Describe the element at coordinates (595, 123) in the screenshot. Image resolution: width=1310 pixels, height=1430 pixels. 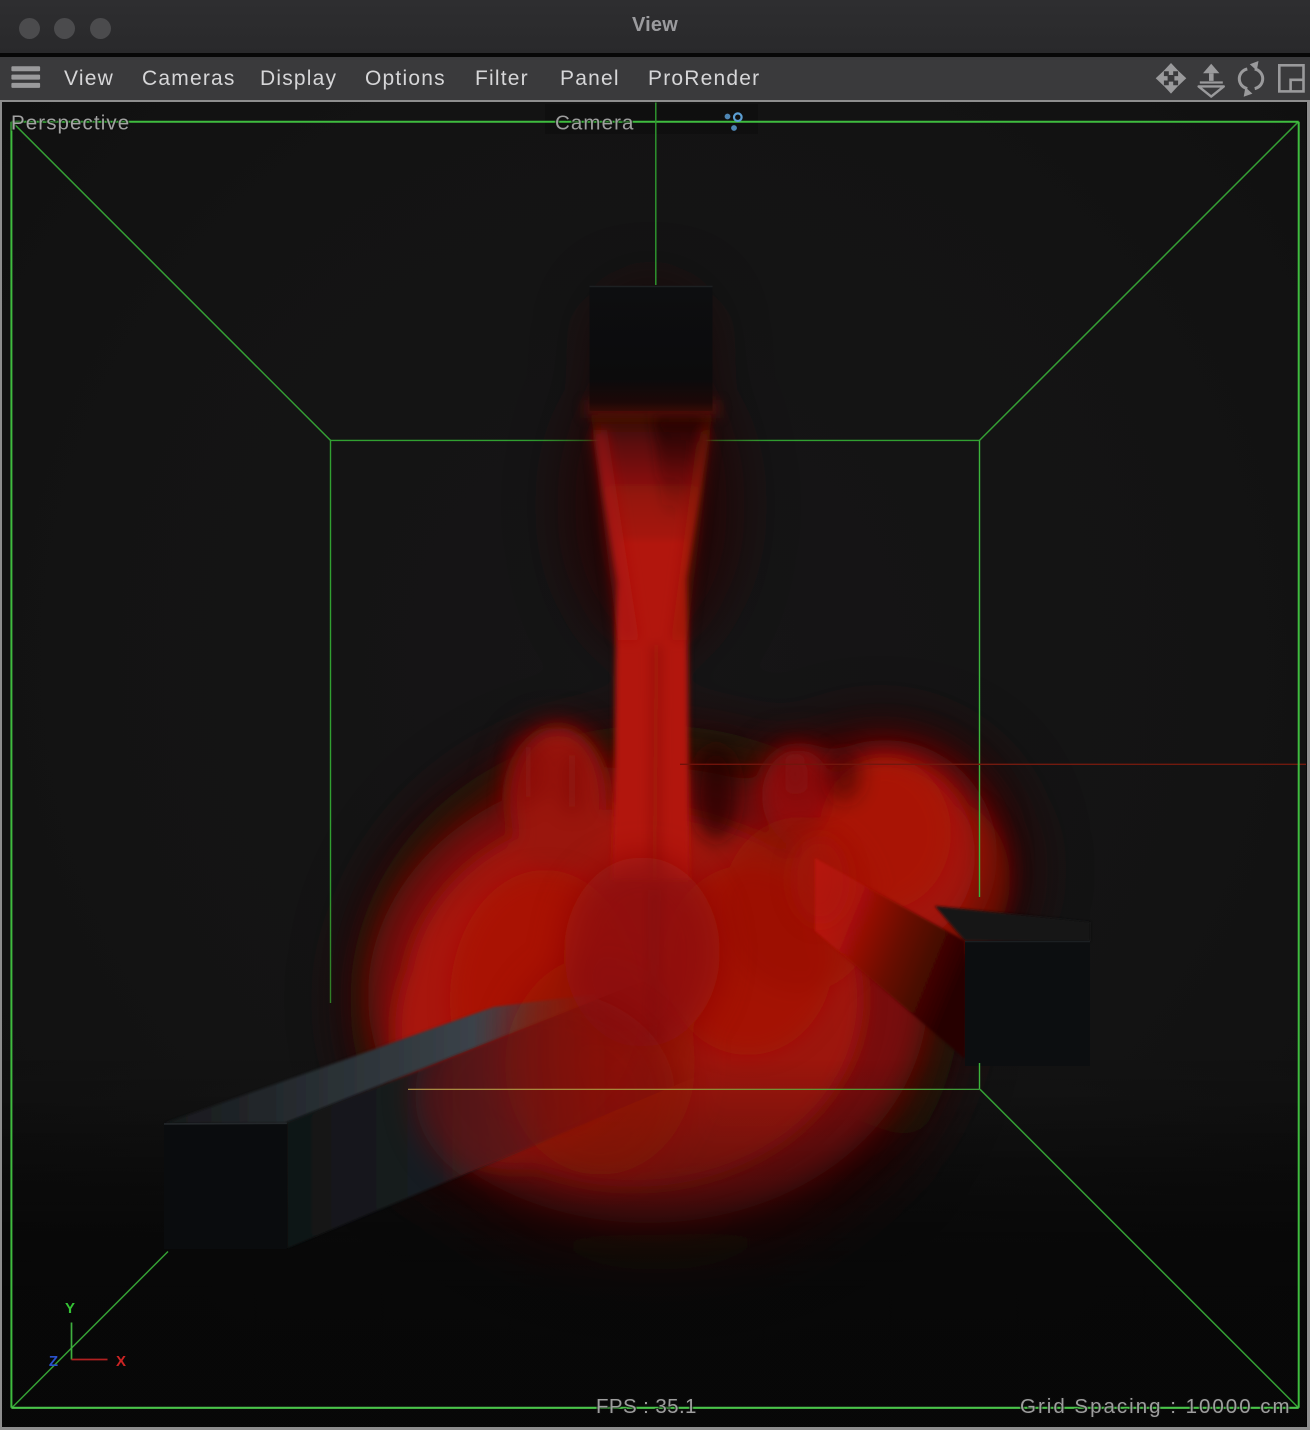
I see `svg-text: Camera` at that location.